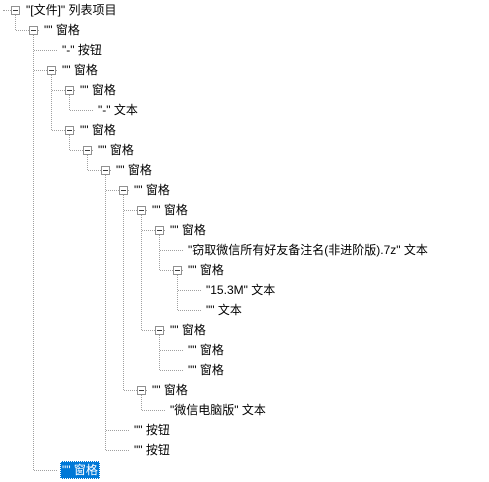 The width and height of the screenshot is (489, 482). What do you see at coordinates (134, 170) in the screenshot?
I see `tree-node-n8: "" 窗格` at bounding box center [134, 170].